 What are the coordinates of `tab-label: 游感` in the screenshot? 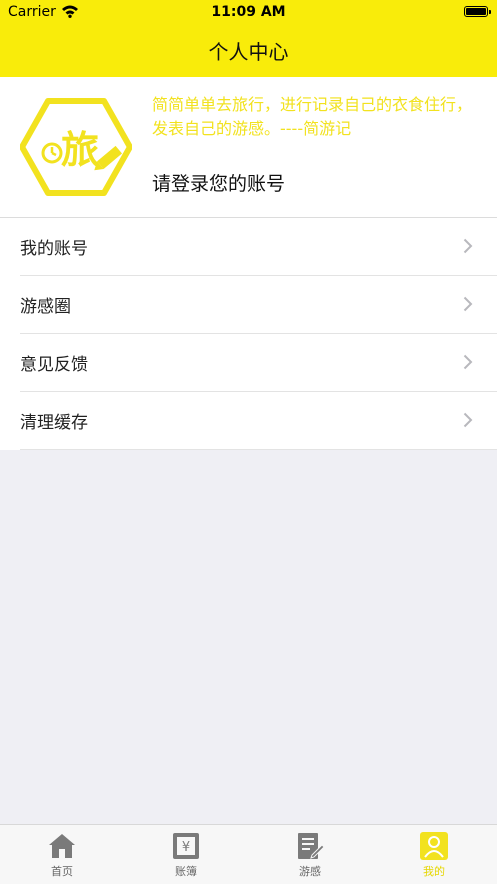 It's located at (310, 871).